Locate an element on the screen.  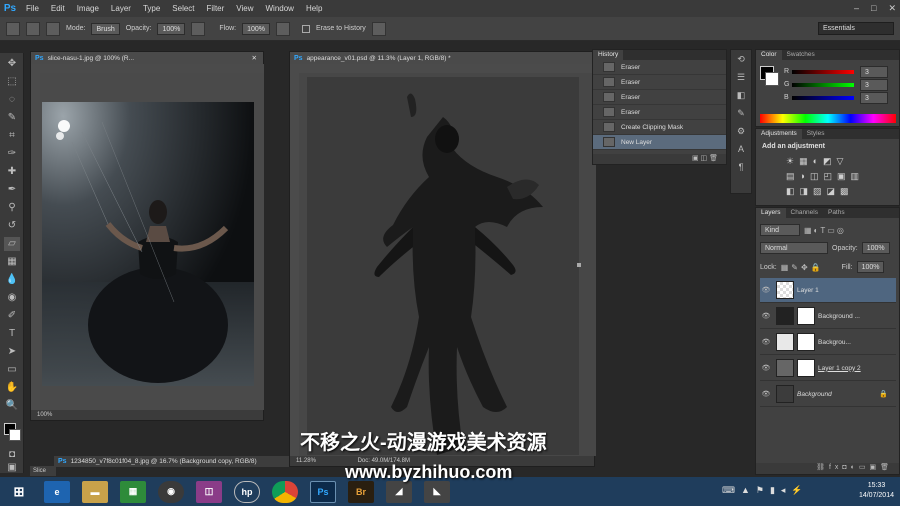
menu-filter: Filter is located at coordinates (216, 8).